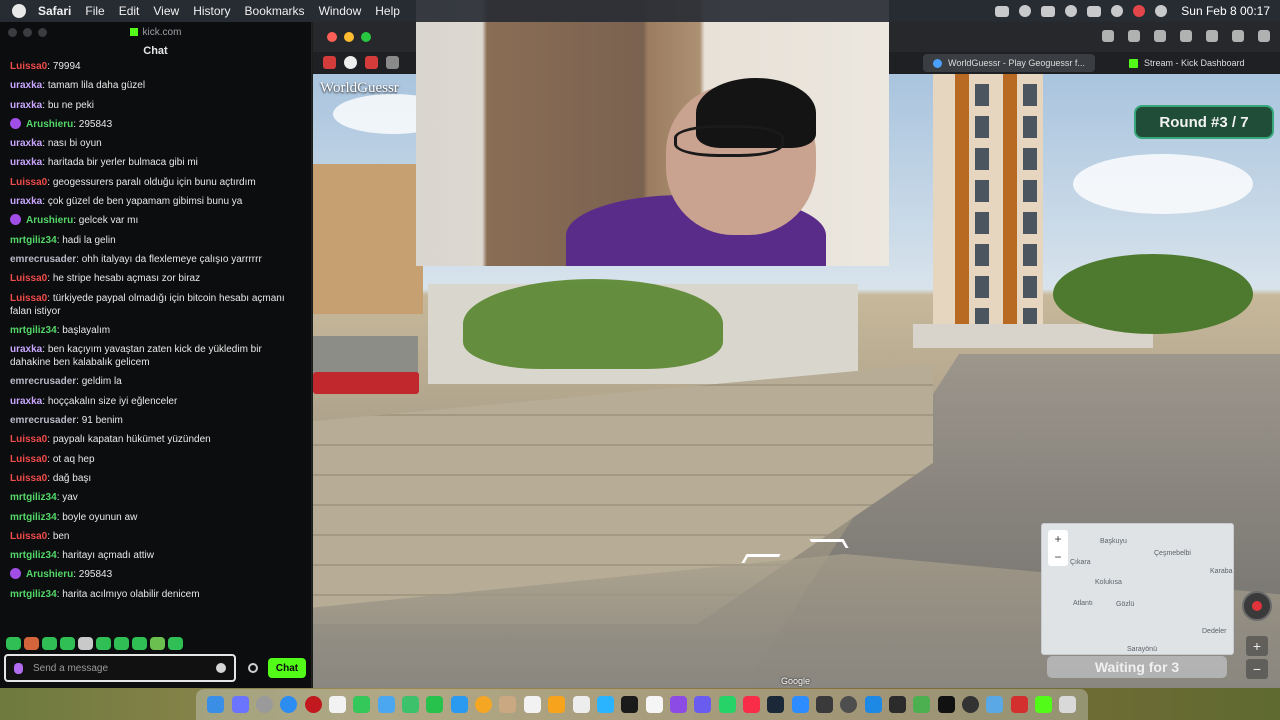 This screenshot has height=720, width=1280. What do you see at coordinates (1002, 11) in the screenshot?
I see `screen-mirror-icon` at bounding box center [1002, 11].